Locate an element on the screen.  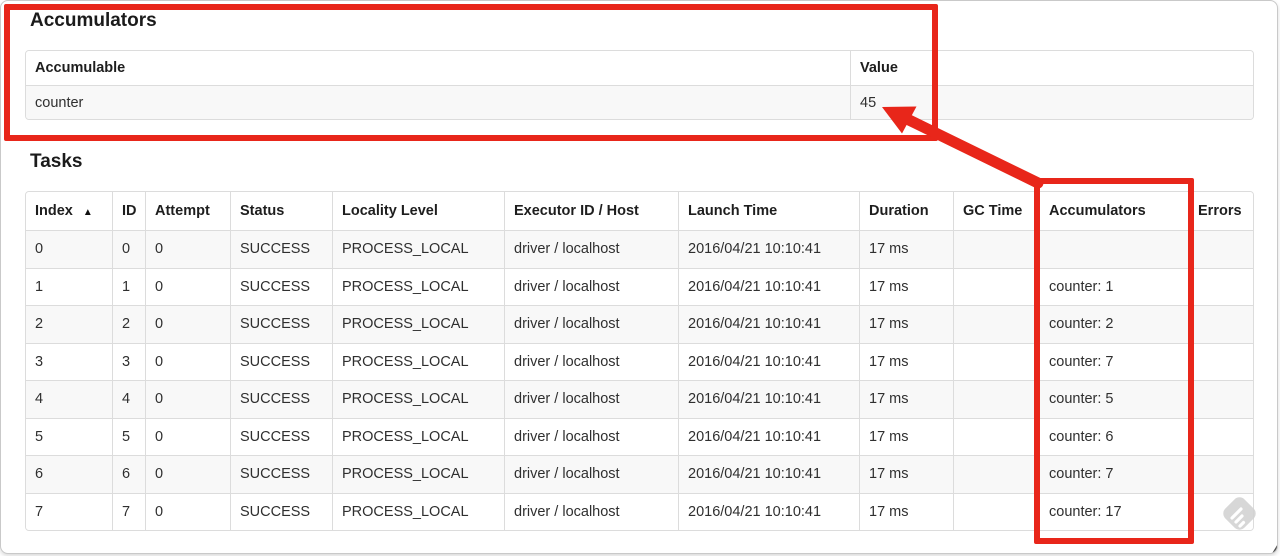
col-header-index-label: Index is located at coordinates (54, 211).